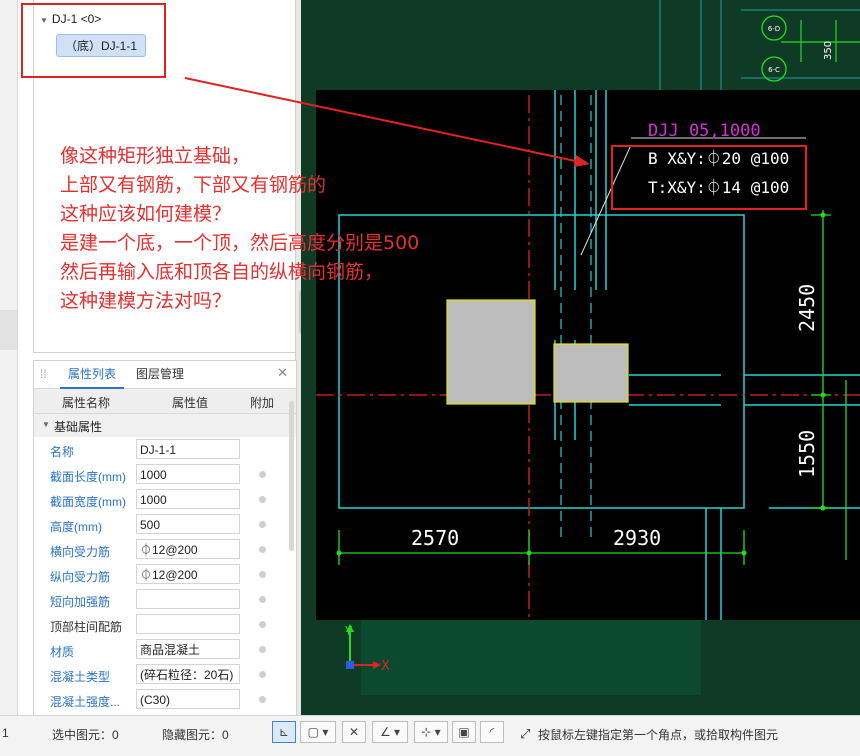  I want to click on arc-tool-button: ◜, so click(492, 732).